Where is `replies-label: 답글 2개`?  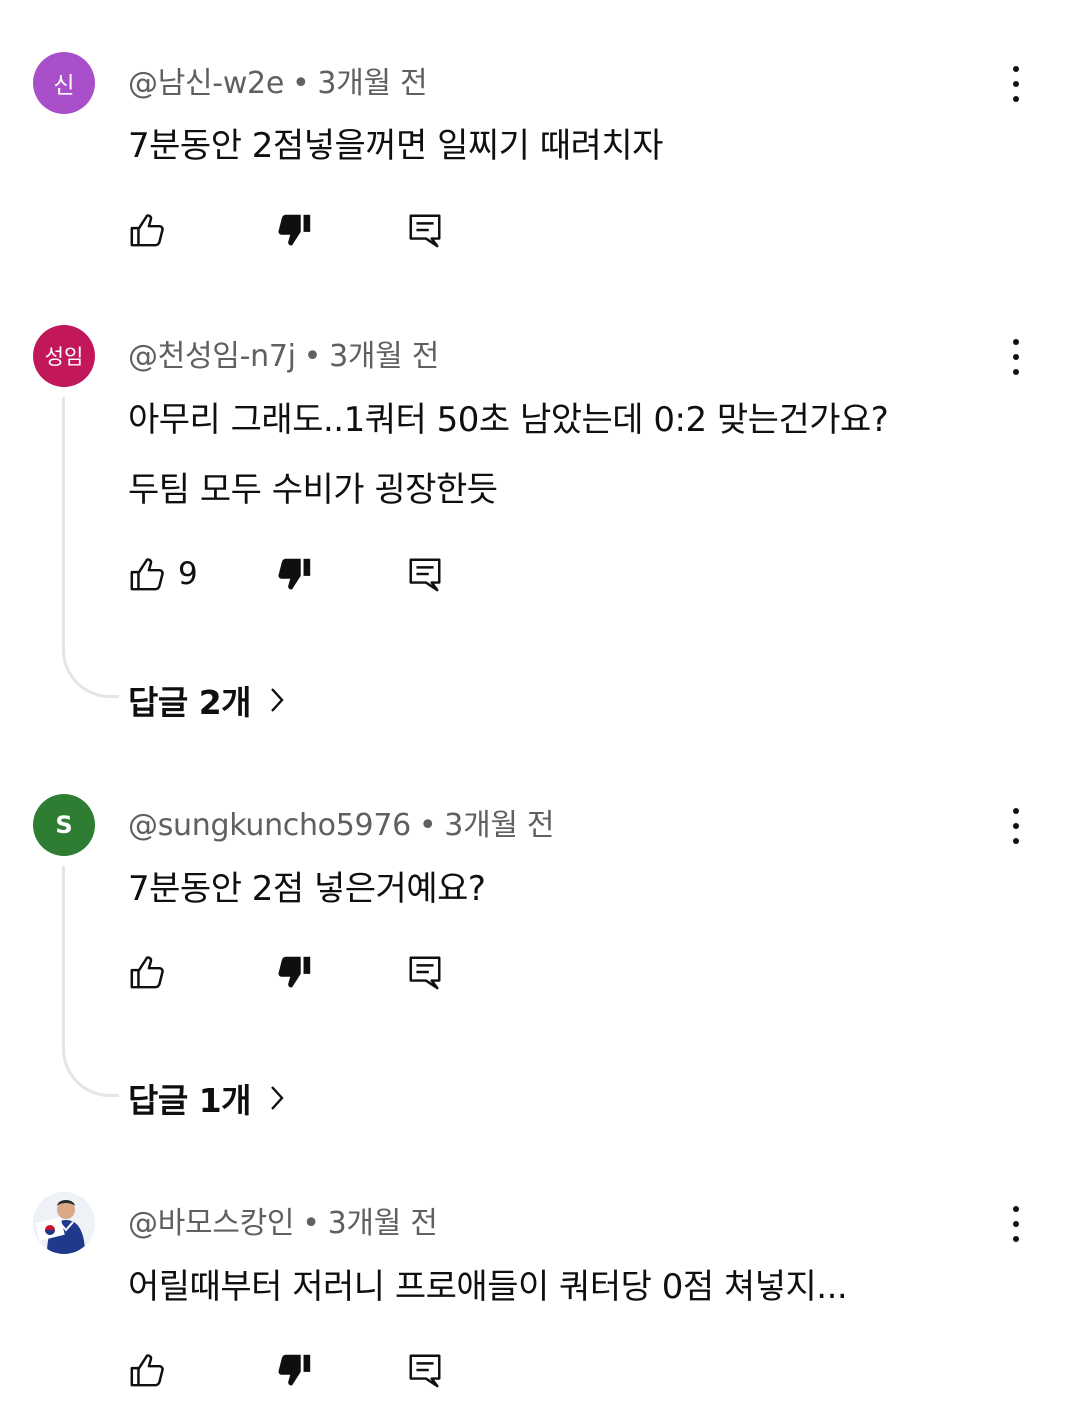
replies-label: 답글 2개 is located at coordinates (190, 702).